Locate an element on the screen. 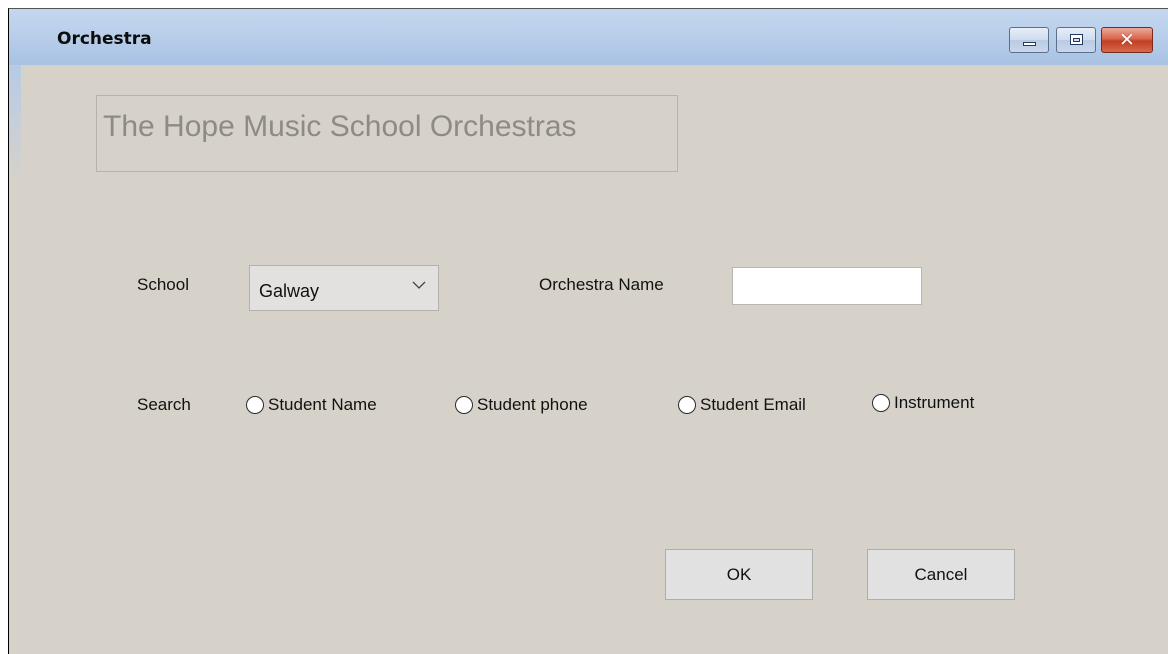 This screenshot has width=1168, height=654. minimize-icon is located at coordinates (1029, 44).